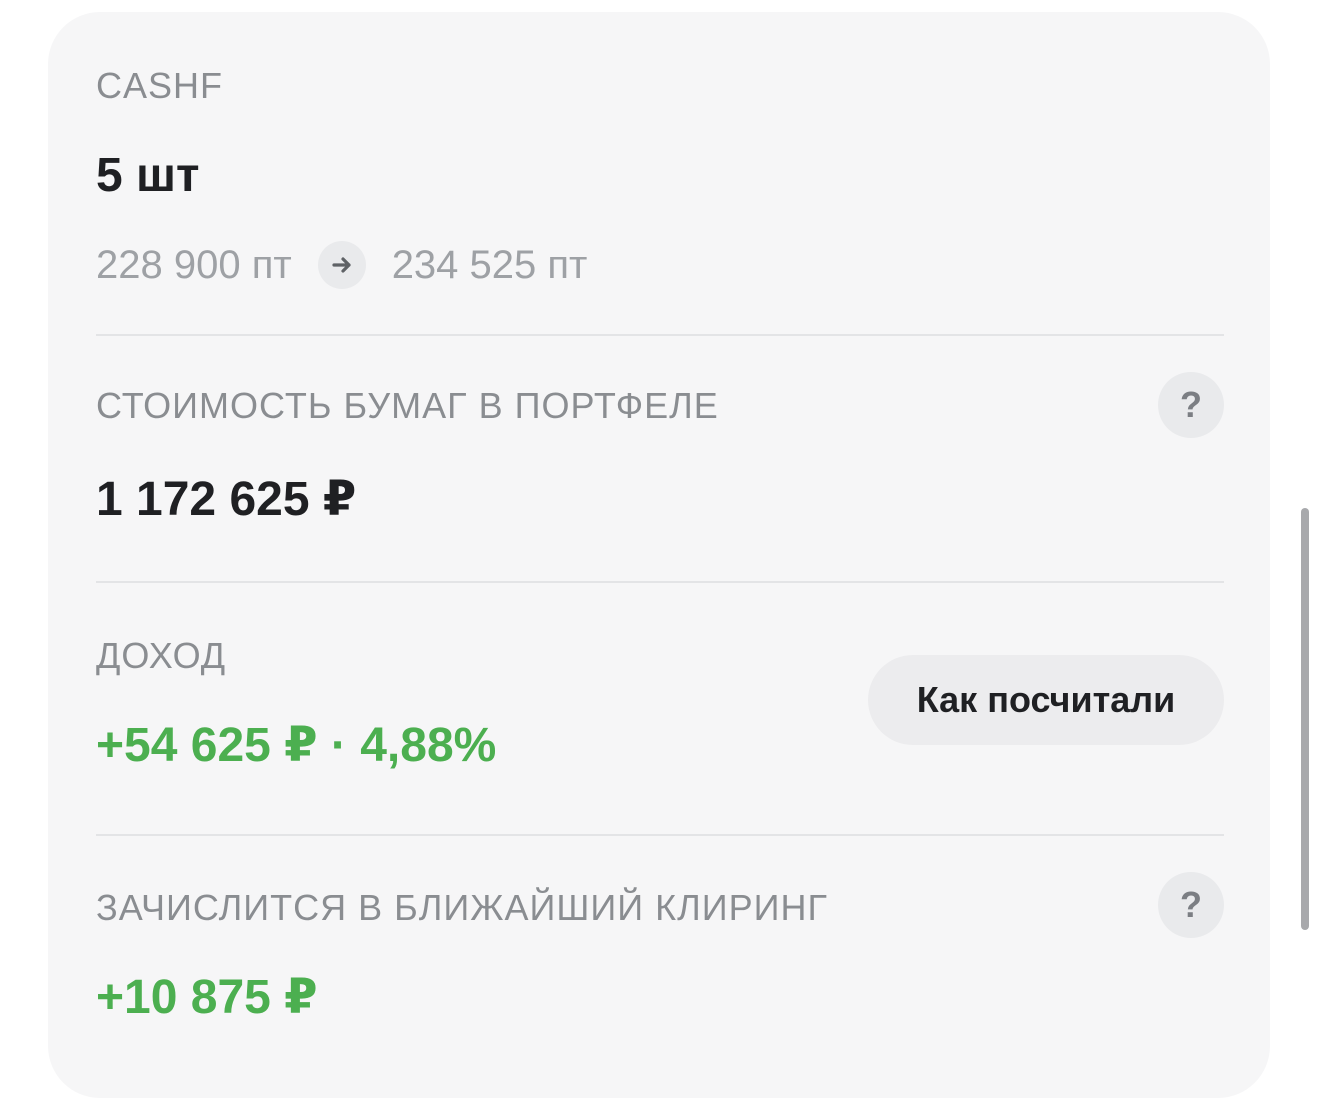  I want to click on clearing-label: ЗАЧИСЛИТСЯ В БЛИЖАЙШИЙ КЛИРИНГ, so click(462, 907).